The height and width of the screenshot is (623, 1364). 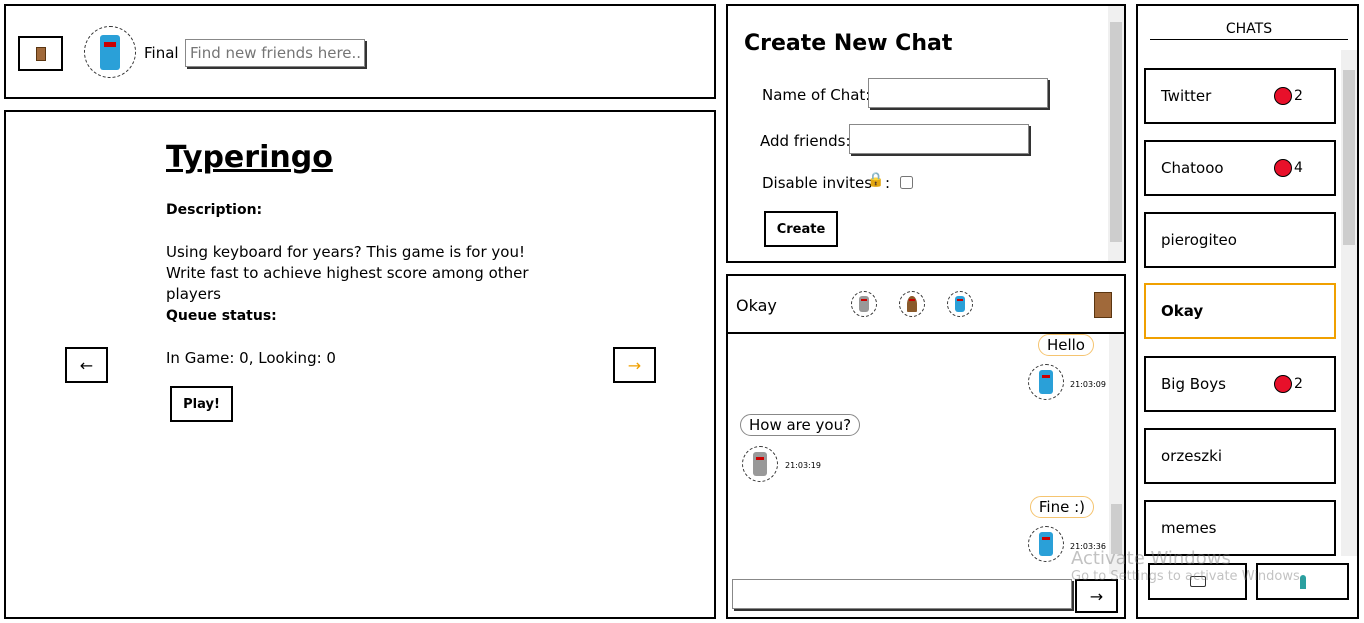 What do you see at coordinates (848, 43) in the screenshot?
I see `create-chat-title: Create New Chat` at bounding box center [848, 43].